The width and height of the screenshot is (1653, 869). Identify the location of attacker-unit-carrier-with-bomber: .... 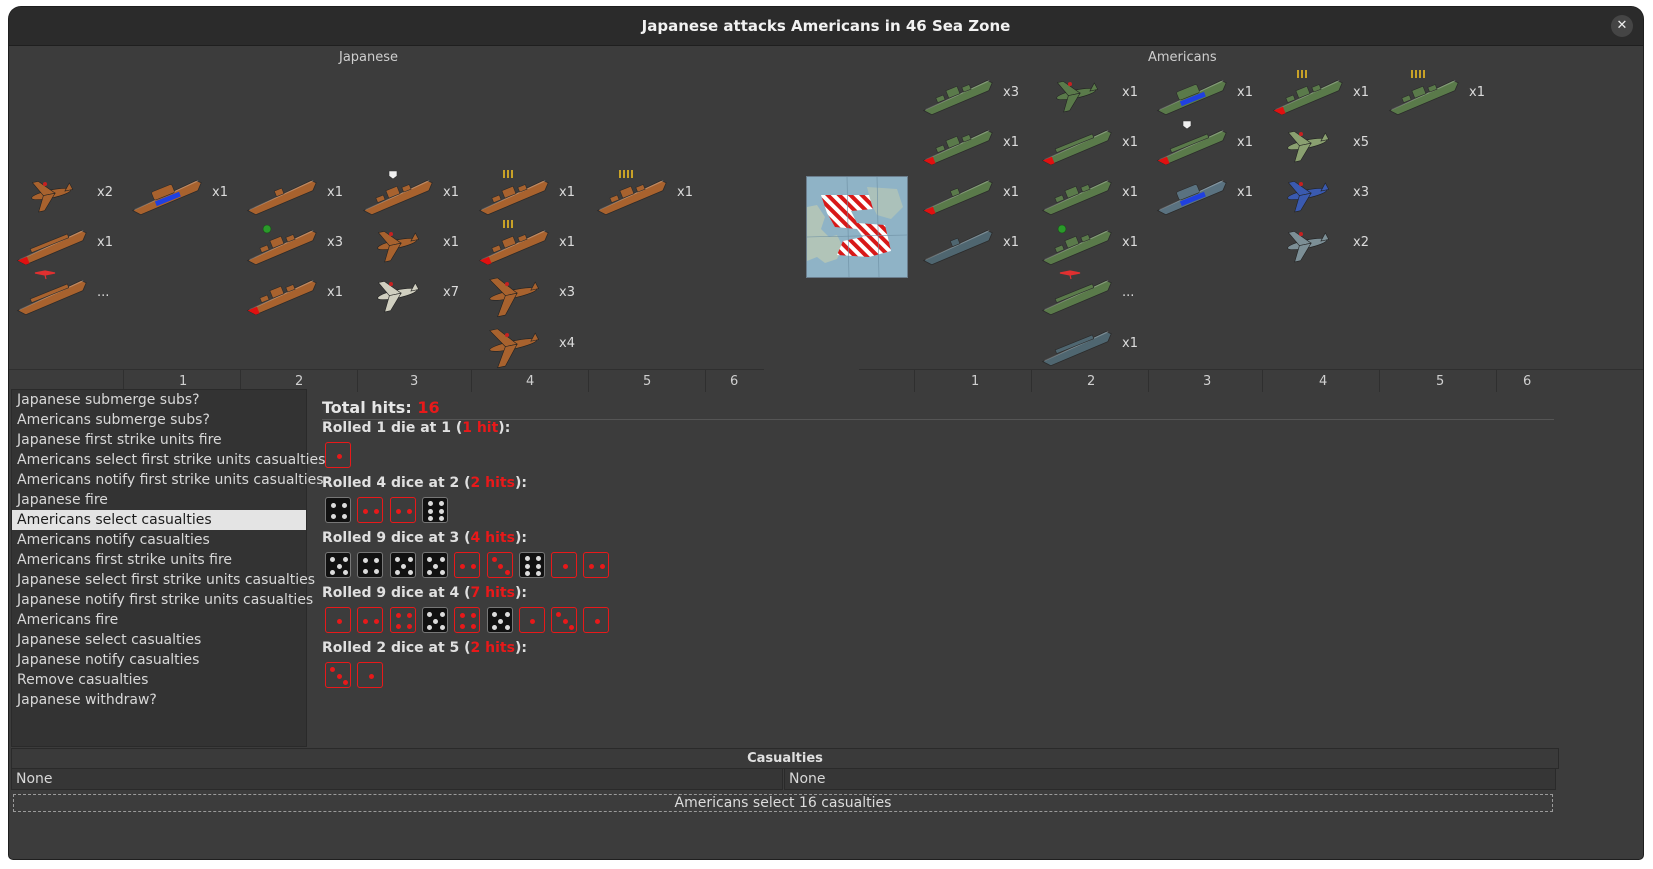
(64, 293).